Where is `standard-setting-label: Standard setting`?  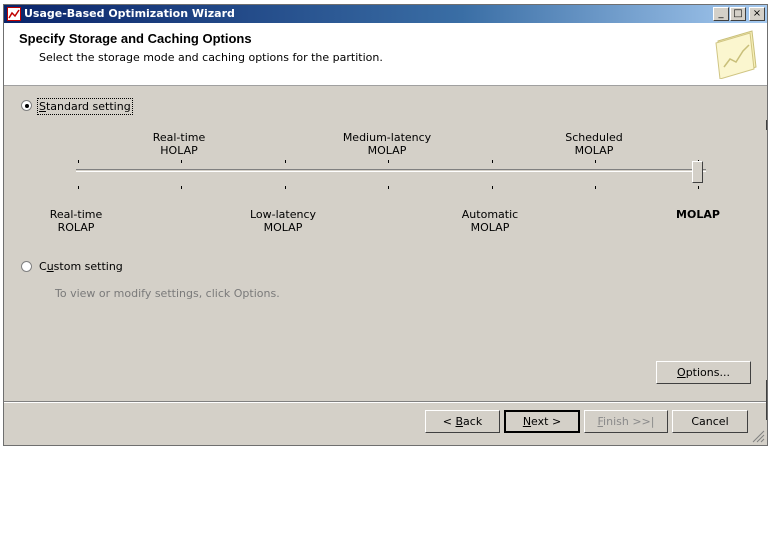 standard-setting-label: Standard setting is located at coordinates (85, 106).